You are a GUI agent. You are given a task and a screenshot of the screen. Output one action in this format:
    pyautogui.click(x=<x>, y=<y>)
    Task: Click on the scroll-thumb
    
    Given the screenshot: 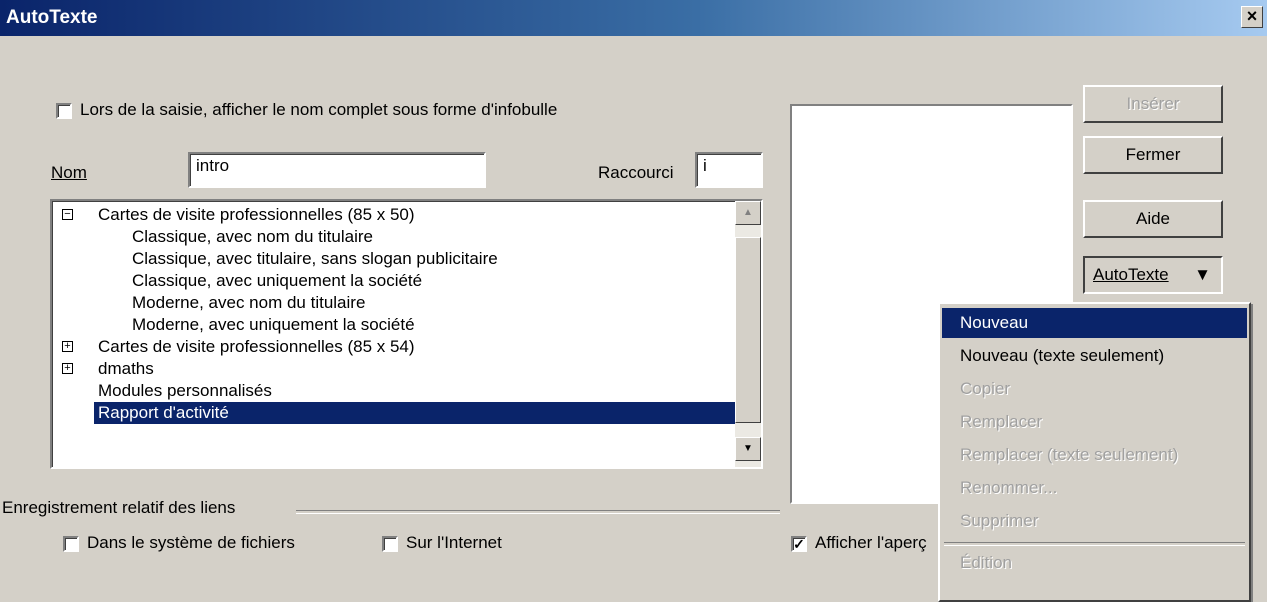 What is the action you would take?
    pyautogui.click(x=748, y=330)
    